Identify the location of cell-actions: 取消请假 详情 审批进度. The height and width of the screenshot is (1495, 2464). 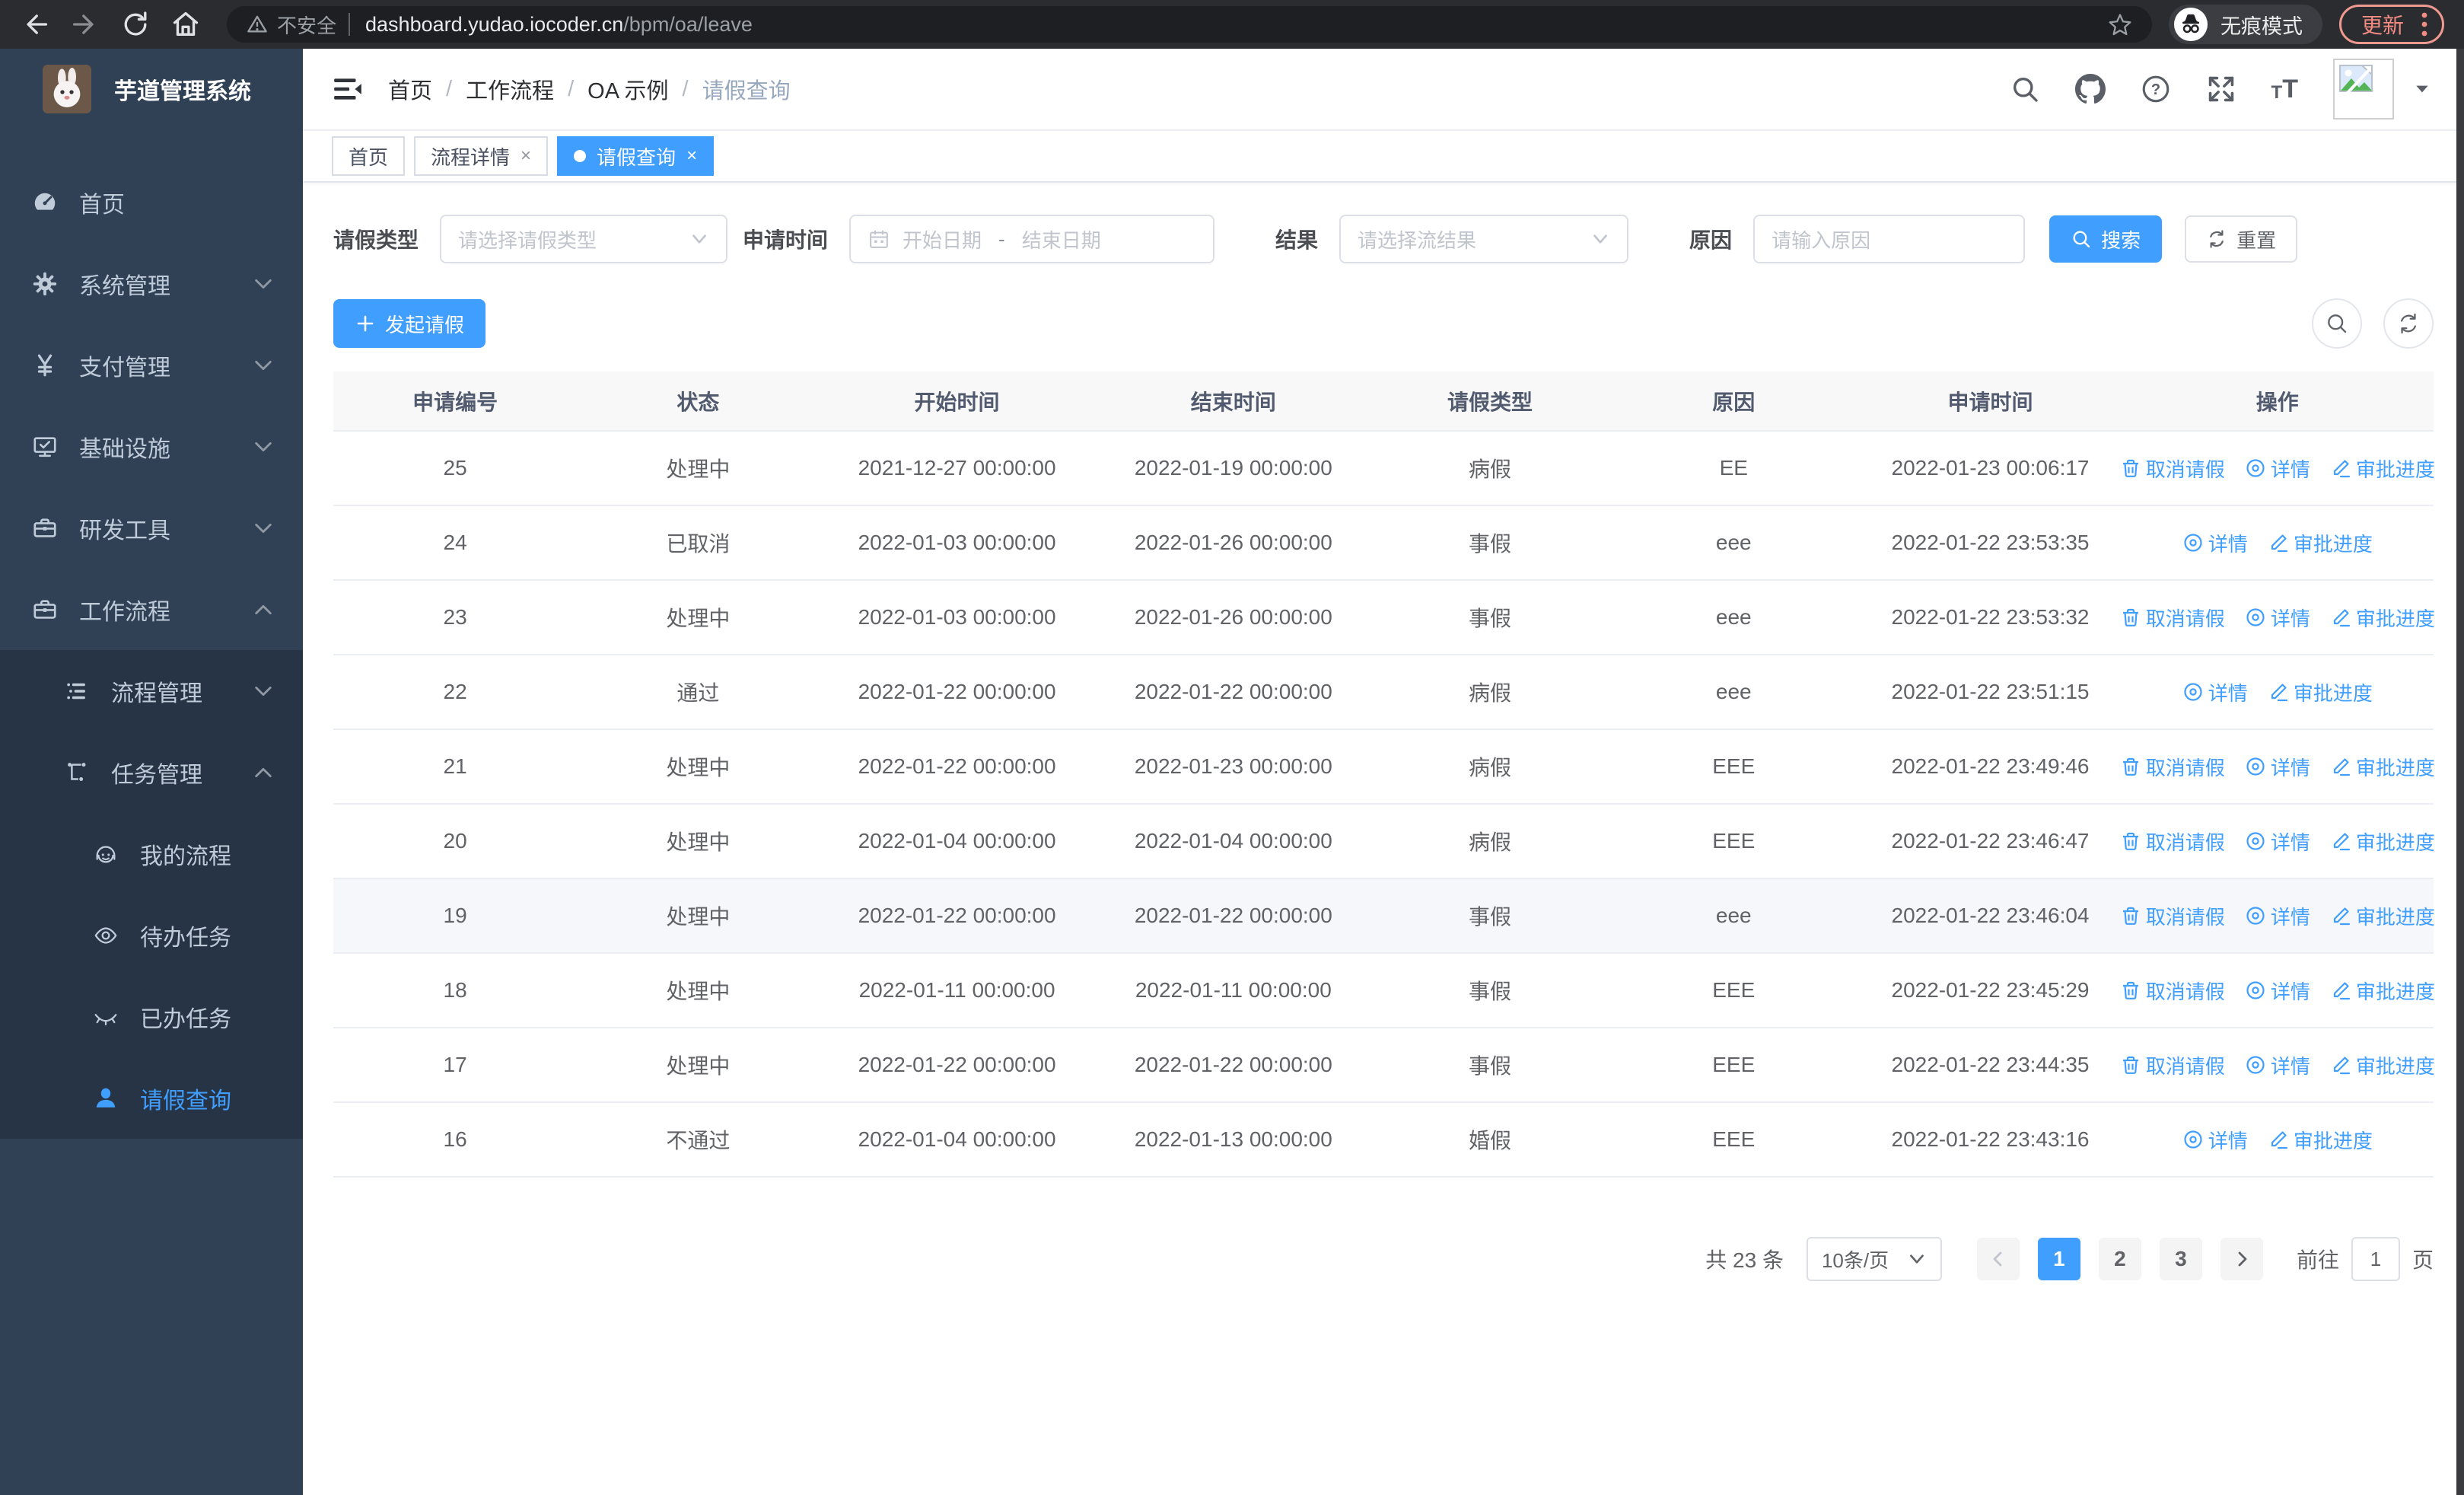
(2277, 842).